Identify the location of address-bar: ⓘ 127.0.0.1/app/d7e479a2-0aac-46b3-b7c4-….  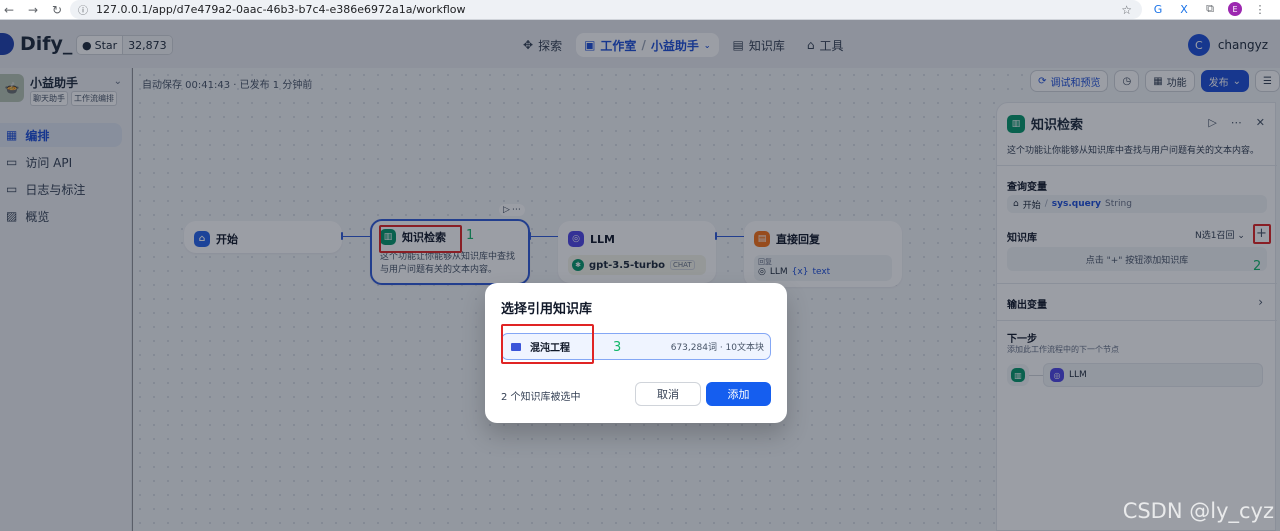
(606, 9).